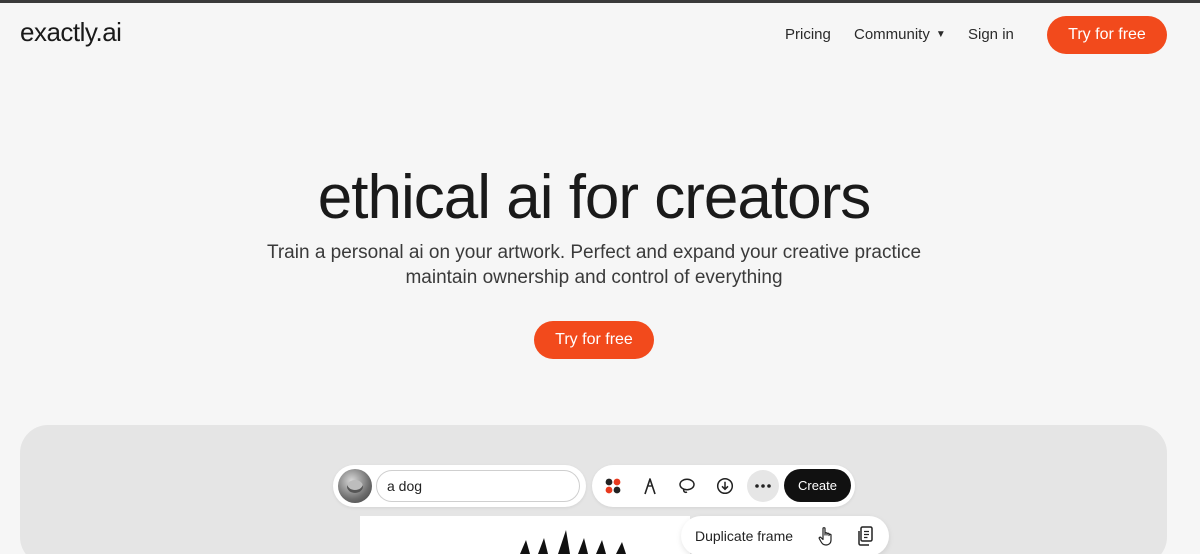 The image size is (1200, 554). What do you see at coordinates (825, 536) in the screenshot?
I see `hand-pointer-icon` at bounding box center [825, 536].